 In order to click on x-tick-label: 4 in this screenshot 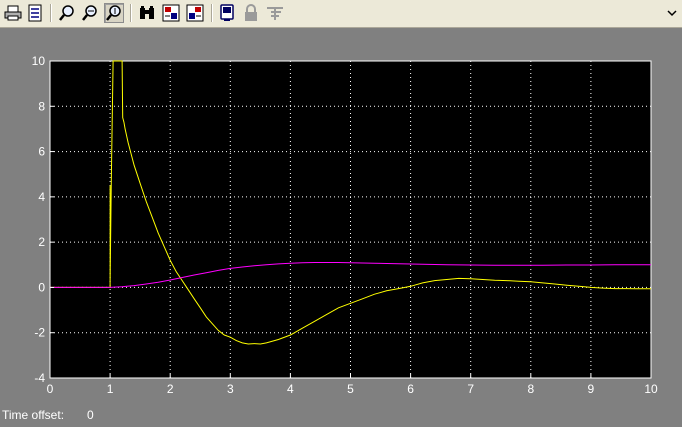, I will do `click(290, 389)`.